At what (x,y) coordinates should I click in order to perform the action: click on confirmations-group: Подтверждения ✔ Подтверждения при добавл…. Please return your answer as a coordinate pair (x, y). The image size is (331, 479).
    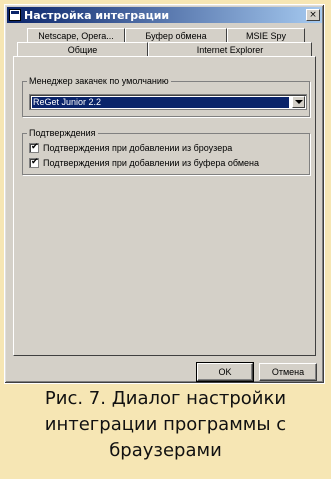
    Looking at the image, I should click on (166, 151).